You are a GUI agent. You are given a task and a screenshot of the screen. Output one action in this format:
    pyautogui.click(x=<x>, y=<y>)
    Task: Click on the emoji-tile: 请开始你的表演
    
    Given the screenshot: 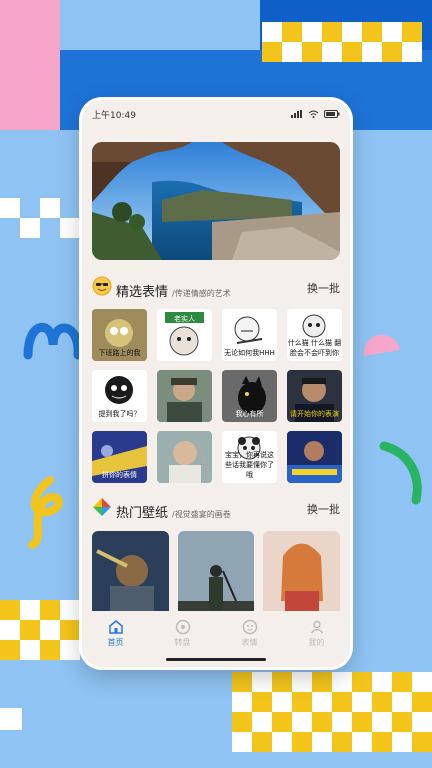 What is the action you would take?
    pyautogui.click(x=314, y=396)
    